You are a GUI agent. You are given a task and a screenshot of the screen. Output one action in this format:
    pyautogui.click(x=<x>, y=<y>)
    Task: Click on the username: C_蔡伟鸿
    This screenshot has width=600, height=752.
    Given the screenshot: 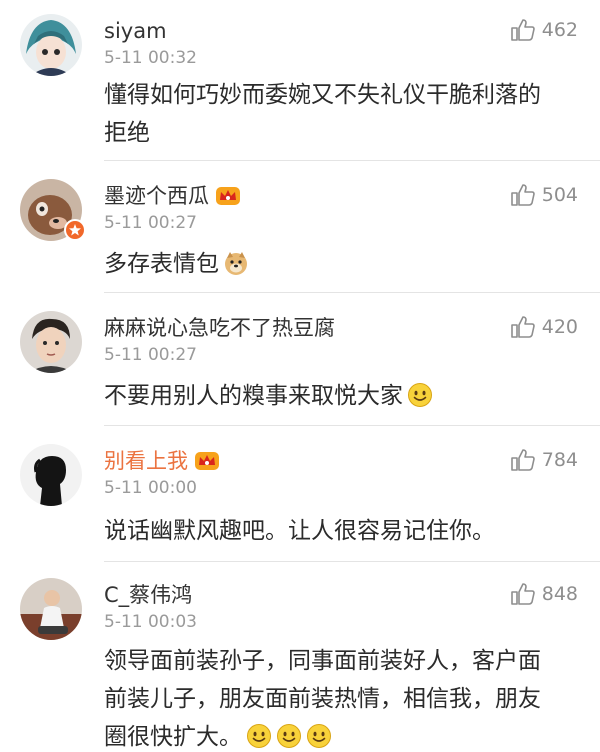 What is the action you would take?
    pyautogui.click(x=148, y=595)
    